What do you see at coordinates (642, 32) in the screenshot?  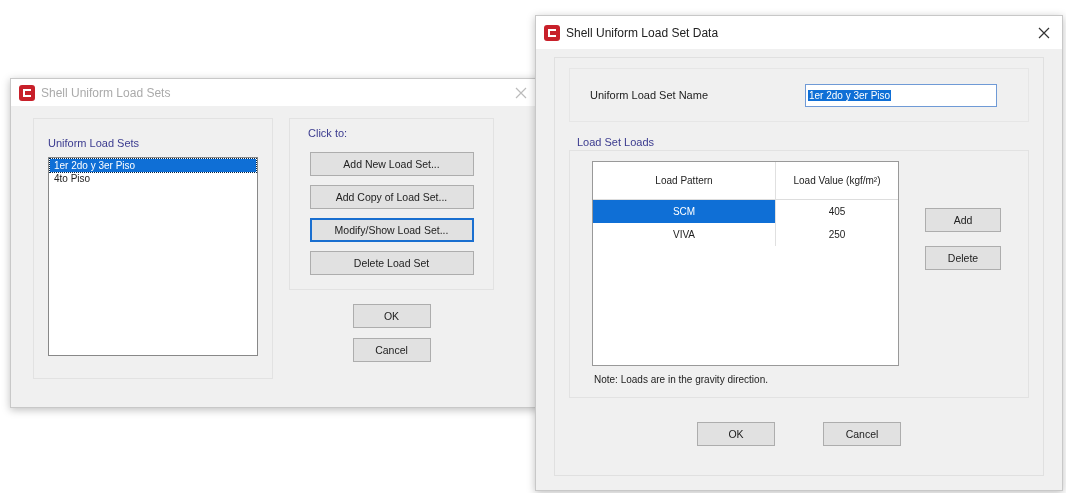 I see `window-title: Shell Uniform Load Set Data` at bounding box center [642, 32].